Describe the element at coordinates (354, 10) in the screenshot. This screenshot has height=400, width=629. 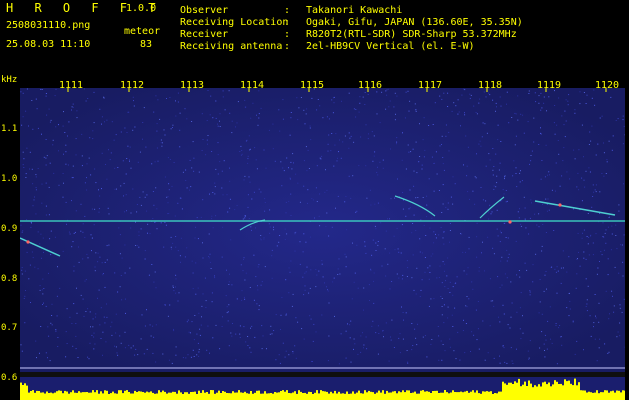
I see `info-value-observer: Takanori Kawachi` at that location.